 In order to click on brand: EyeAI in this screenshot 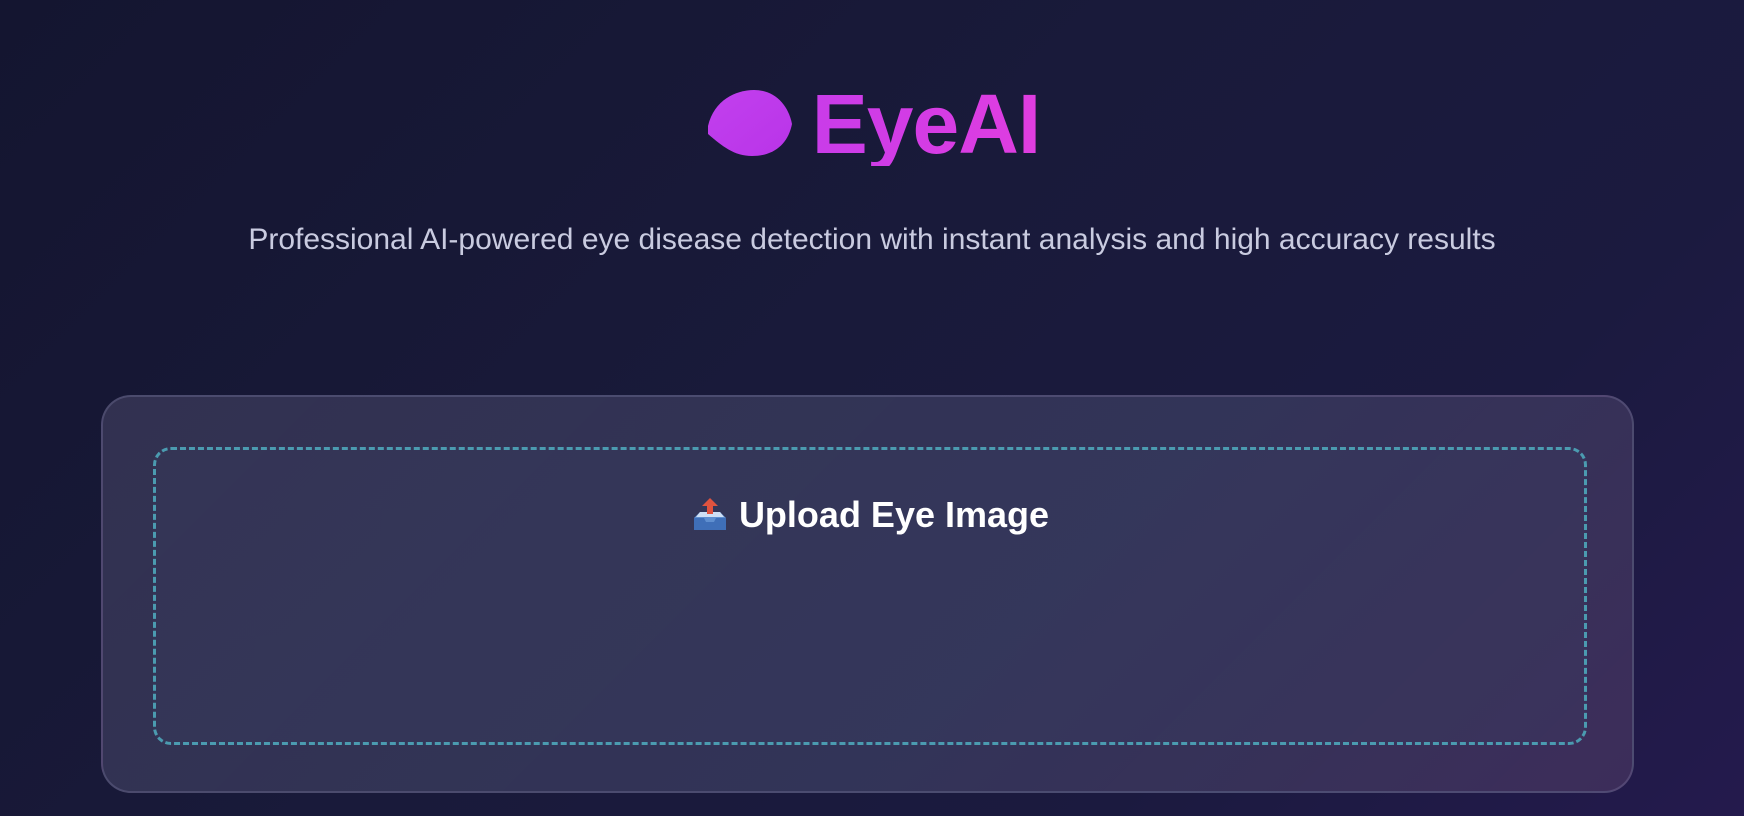, I will do `click(872, 124)`.